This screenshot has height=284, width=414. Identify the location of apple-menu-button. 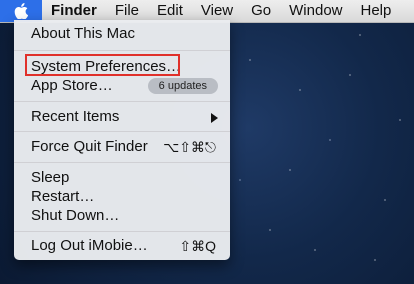
(21, 11).